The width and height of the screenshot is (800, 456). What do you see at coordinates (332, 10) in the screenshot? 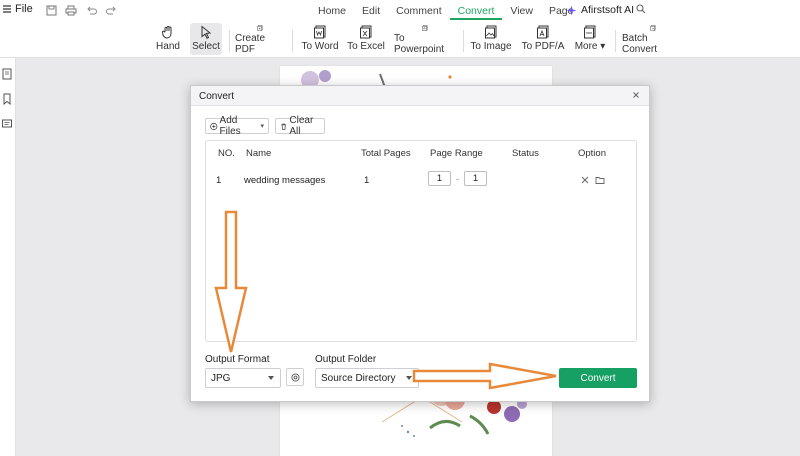
I see `tab-home: Home` at bounding box center [332, 10].